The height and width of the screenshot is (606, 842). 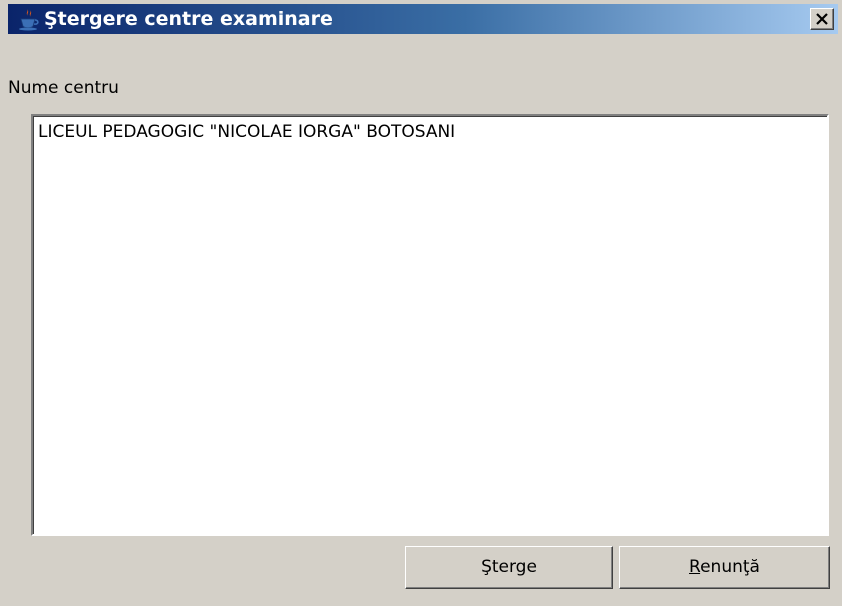 I want to click on close-icon, so click(x=822, y=19).